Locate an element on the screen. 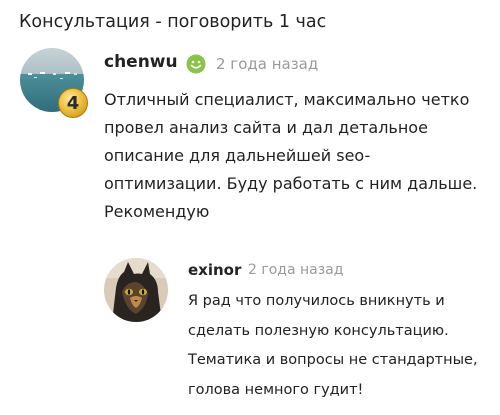 The width and height of the screenshot is (500, 415). review-text-line: оптимизации. Буду работать с ним дальше. is located at coordinates (291, 183).